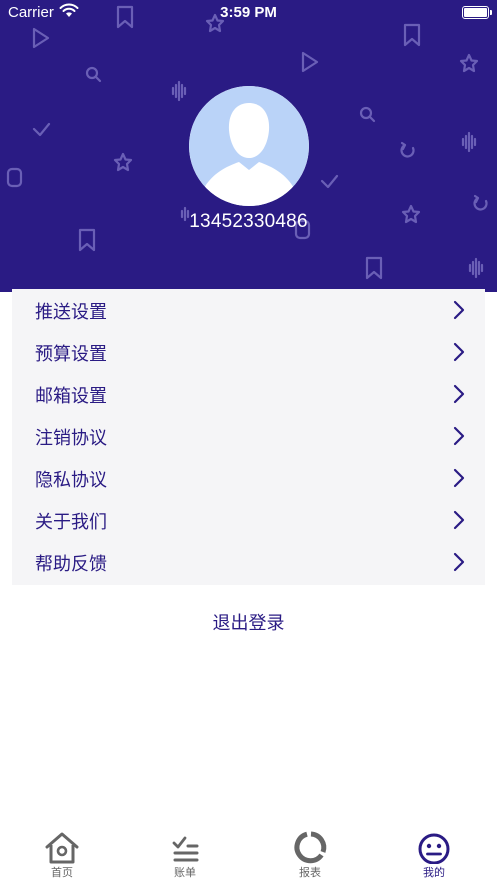 The image size is (497, 883). I want to click on rounded-rect-icon, so click(14, 177).